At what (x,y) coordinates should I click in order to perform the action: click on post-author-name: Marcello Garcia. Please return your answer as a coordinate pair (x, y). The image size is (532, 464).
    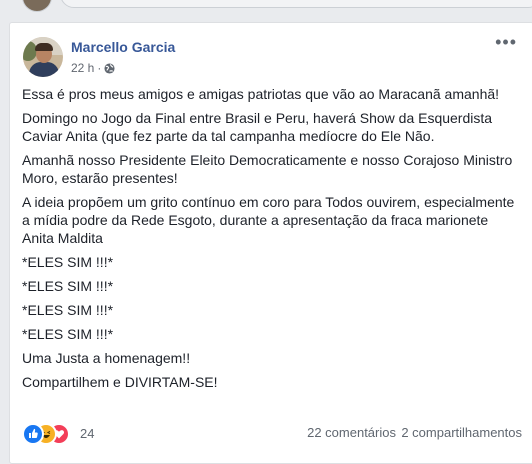
    Looking at the image, I should click on (123, 47).